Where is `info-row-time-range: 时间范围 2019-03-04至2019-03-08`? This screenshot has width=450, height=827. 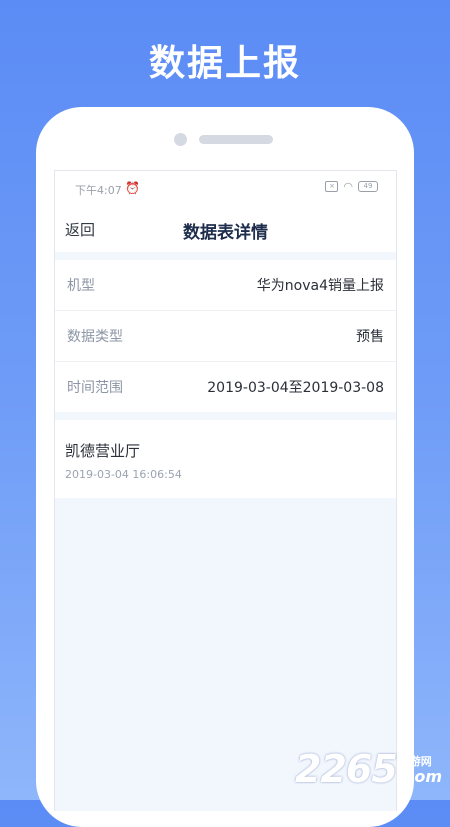
info-row-time-range: 时间范围 2019-03-04至2019-03-08 is located at coordinates (225, 387).